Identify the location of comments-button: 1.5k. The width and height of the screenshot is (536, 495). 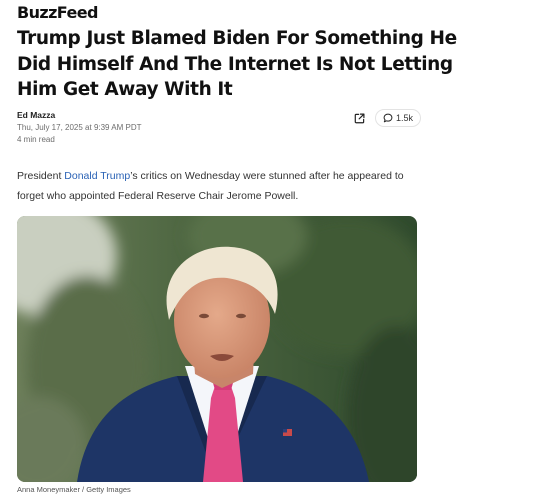
(398, 118).